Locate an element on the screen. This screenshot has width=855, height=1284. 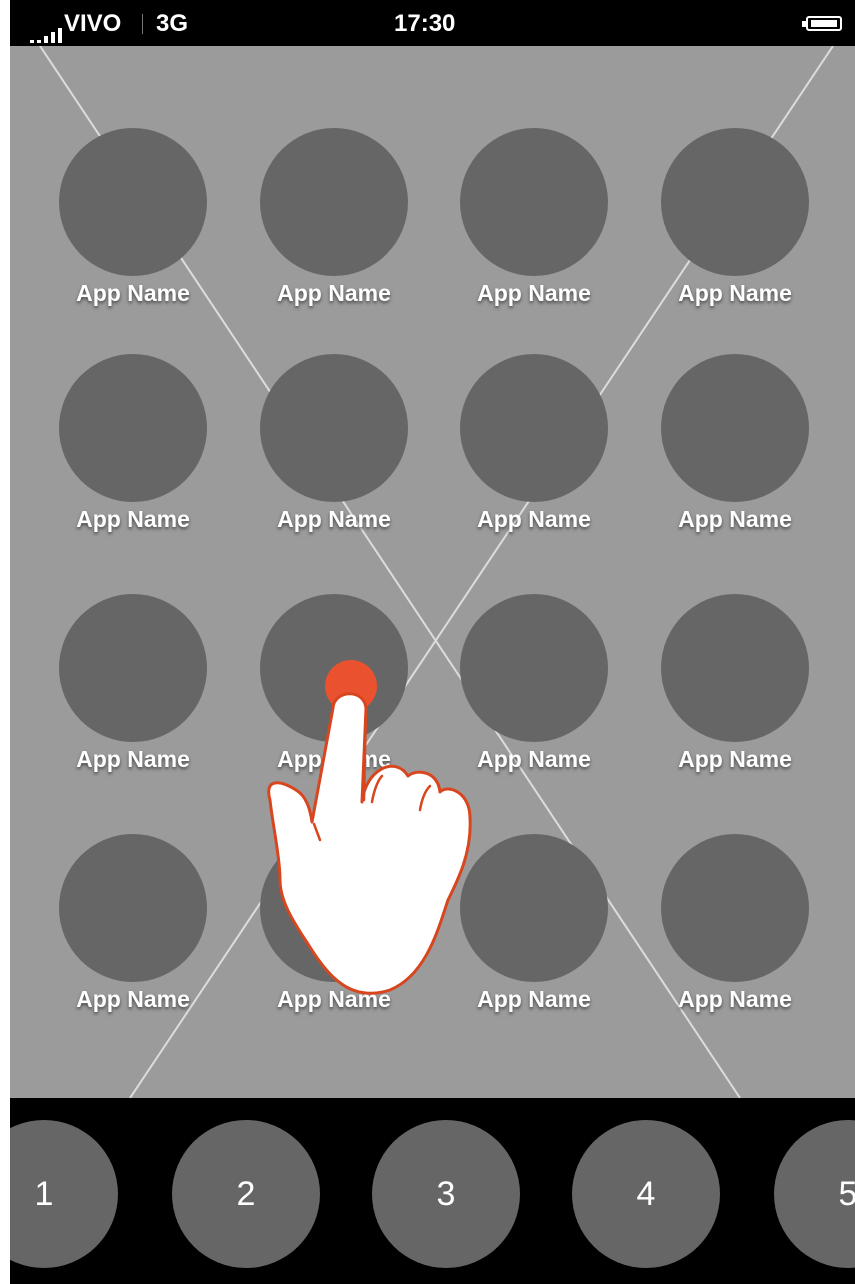
app-icon-4: App Name is located at coordinates (734, 228).